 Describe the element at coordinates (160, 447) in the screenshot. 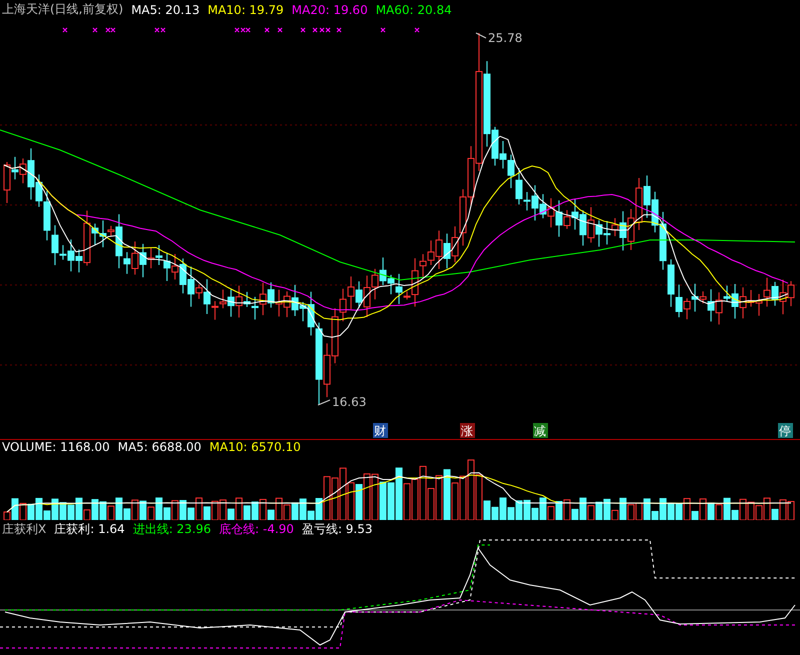

I see `legend-item: MA5: 6688.00` at that location.